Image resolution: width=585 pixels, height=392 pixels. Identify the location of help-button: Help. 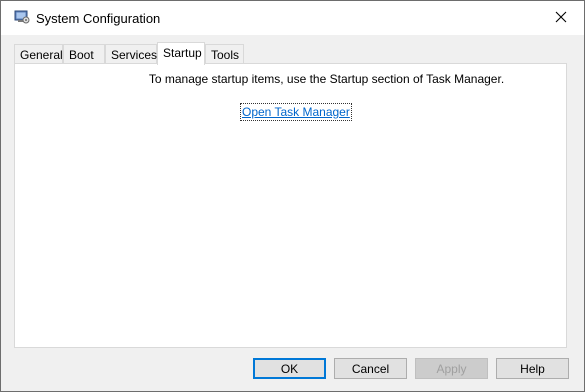
(532, 368).